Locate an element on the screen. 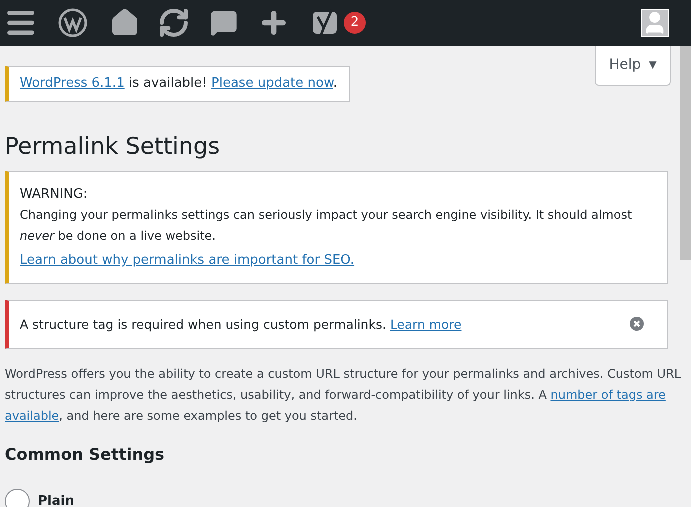  section-title: Common Settings is located at coordinates (85, 455).